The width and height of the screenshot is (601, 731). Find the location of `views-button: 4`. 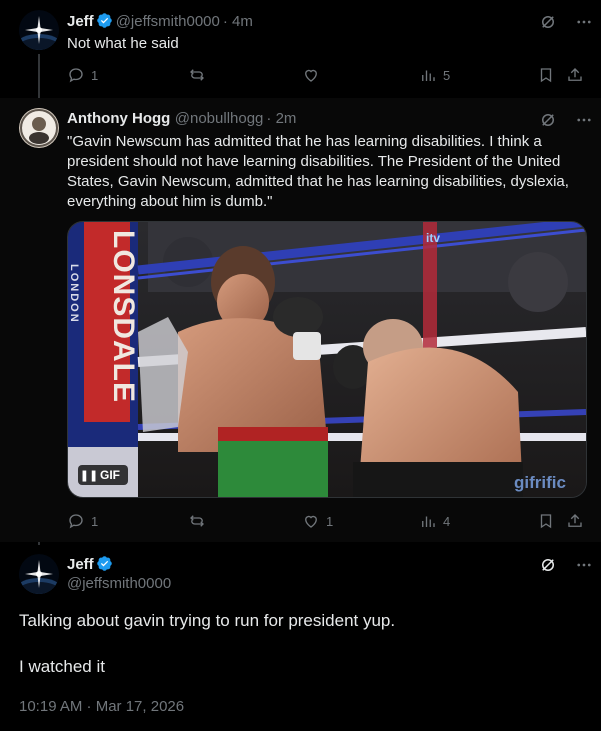

views-button: 4 is located at coordinates (434, 521).